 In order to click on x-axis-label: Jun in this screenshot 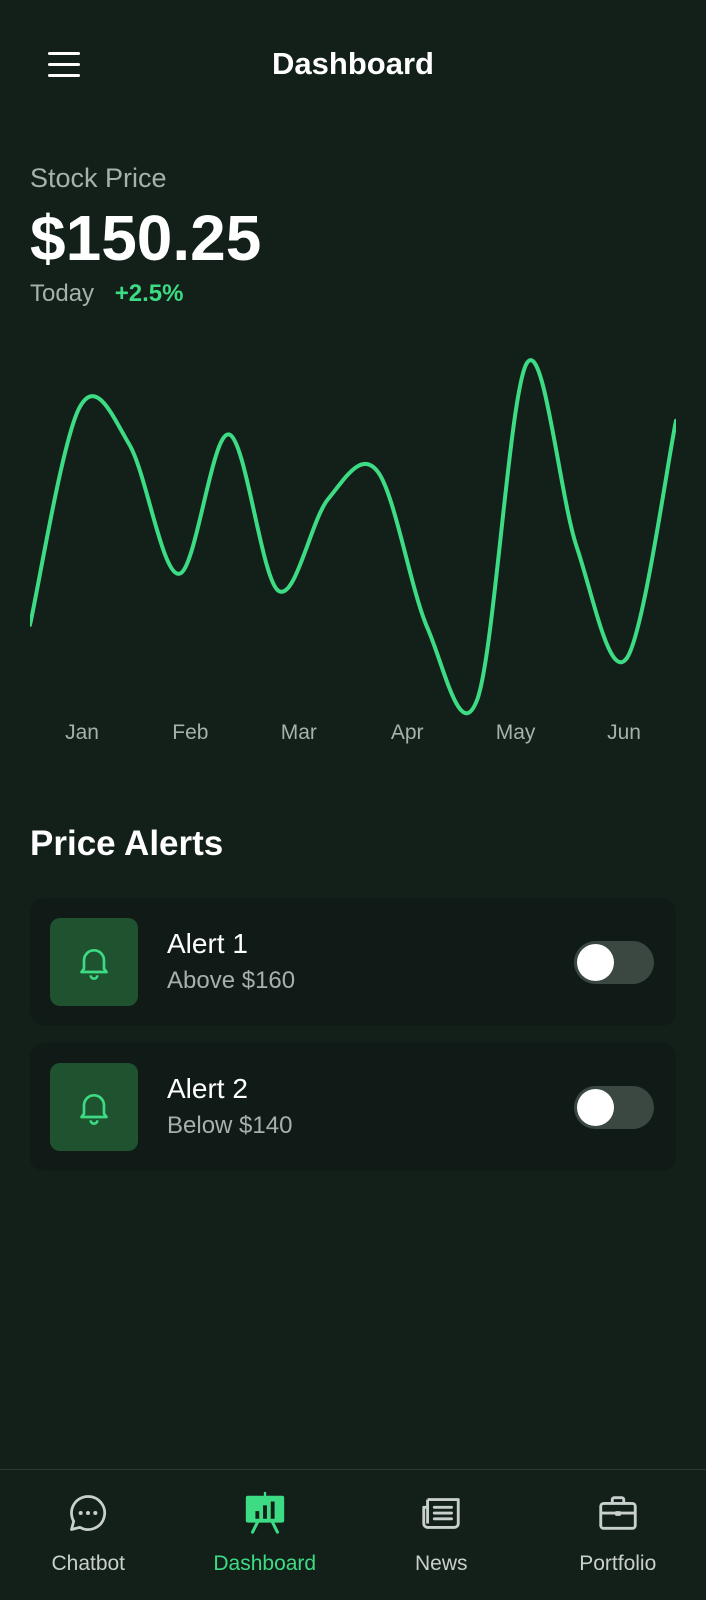, I will do `click(624, 732)`.